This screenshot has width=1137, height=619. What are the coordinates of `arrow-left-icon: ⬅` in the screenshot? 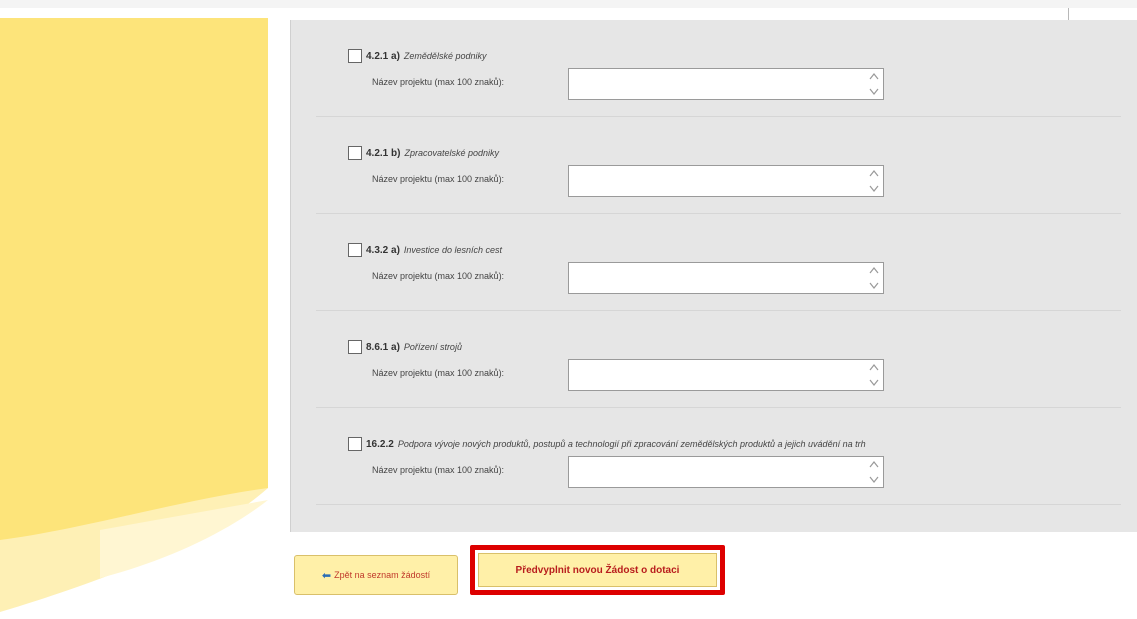 It's located at (326, 575).